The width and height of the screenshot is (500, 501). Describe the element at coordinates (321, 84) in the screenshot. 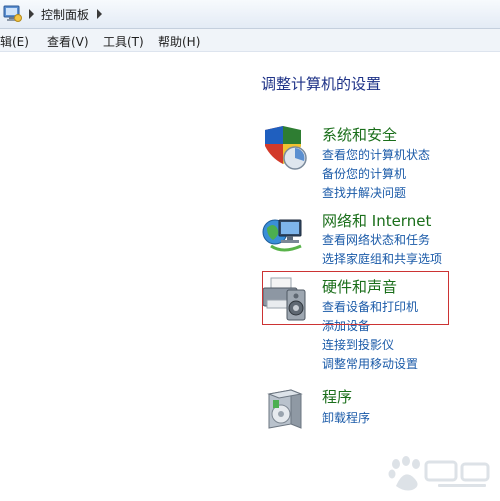

I see `page-title: 调整计算机的设置` at that location.